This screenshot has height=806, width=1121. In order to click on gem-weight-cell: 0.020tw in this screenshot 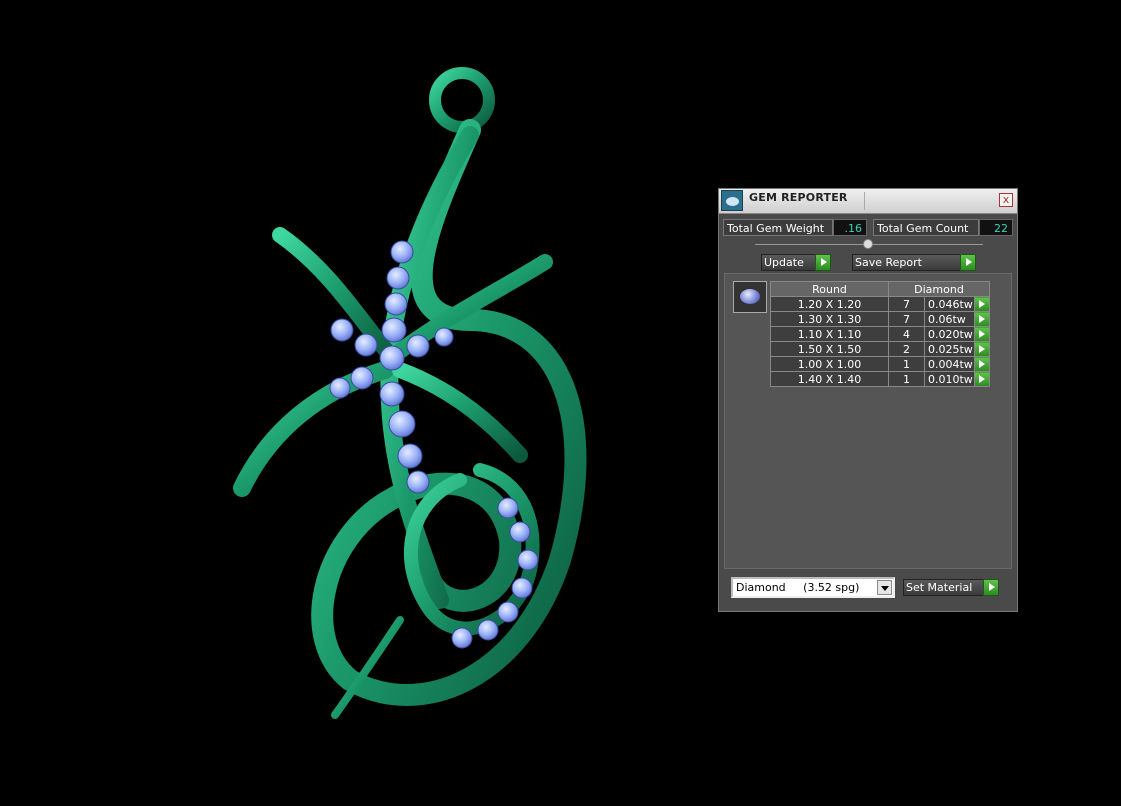, I will do `click(949, 334)`.